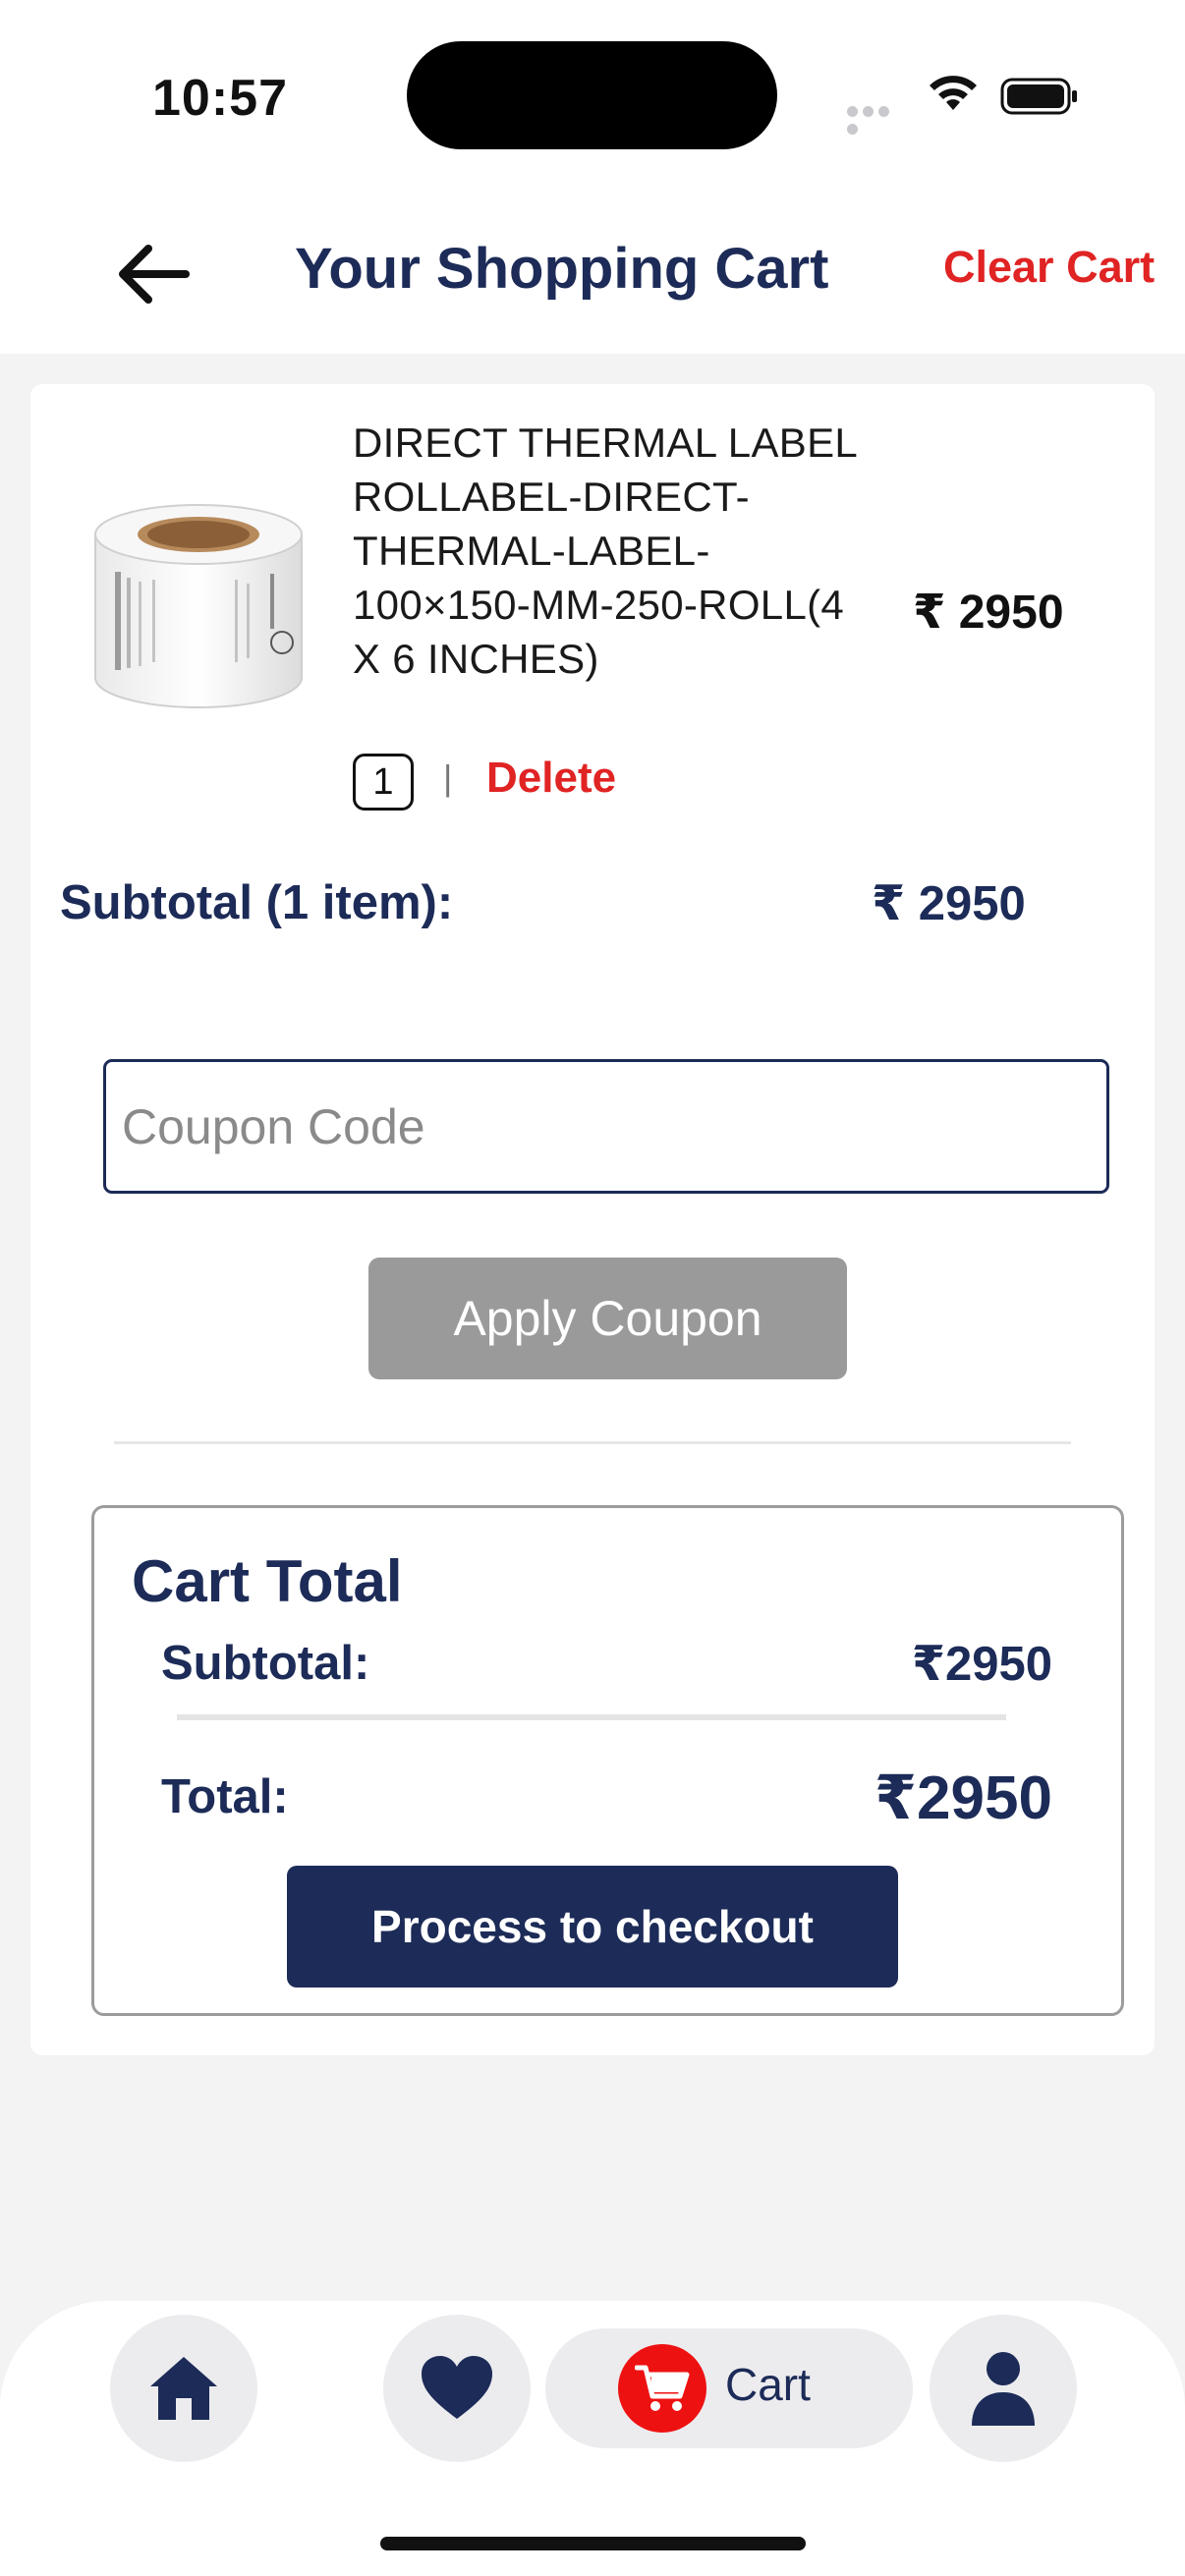  What do you see at coordinates (551, 778) in the screenshot?
I see `delete-item-button: Delete` at bounding box center [551, 778].